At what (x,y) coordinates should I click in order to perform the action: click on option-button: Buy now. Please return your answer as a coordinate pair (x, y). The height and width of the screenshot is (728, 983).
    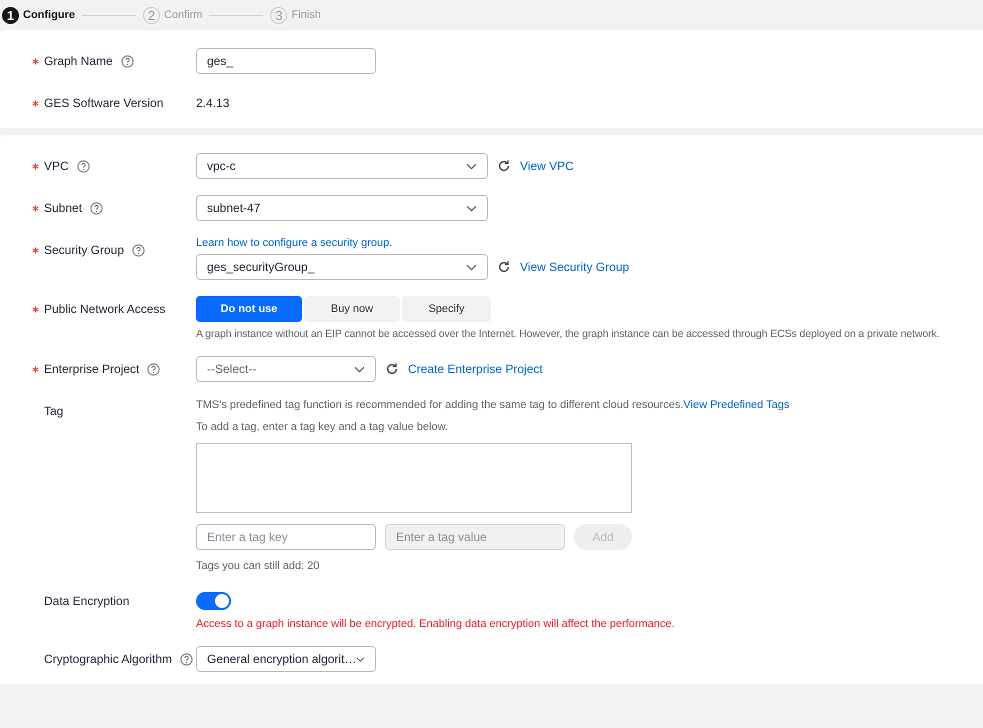
    Looking at the image, I should click on (352, 309).